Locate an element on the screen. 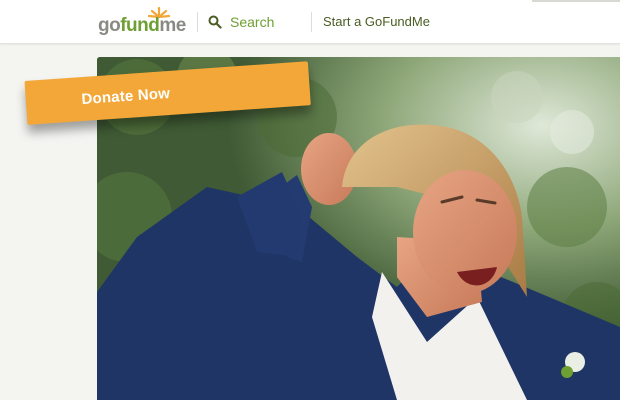  top-header: gofundme Search Start a GoFundMe is located at coordinates (310, 22).